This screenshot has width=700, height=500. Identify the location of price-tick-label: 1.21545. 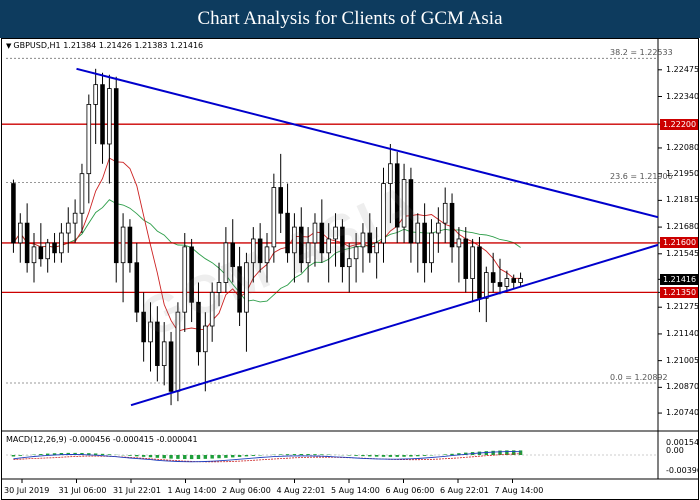
(682, 253).